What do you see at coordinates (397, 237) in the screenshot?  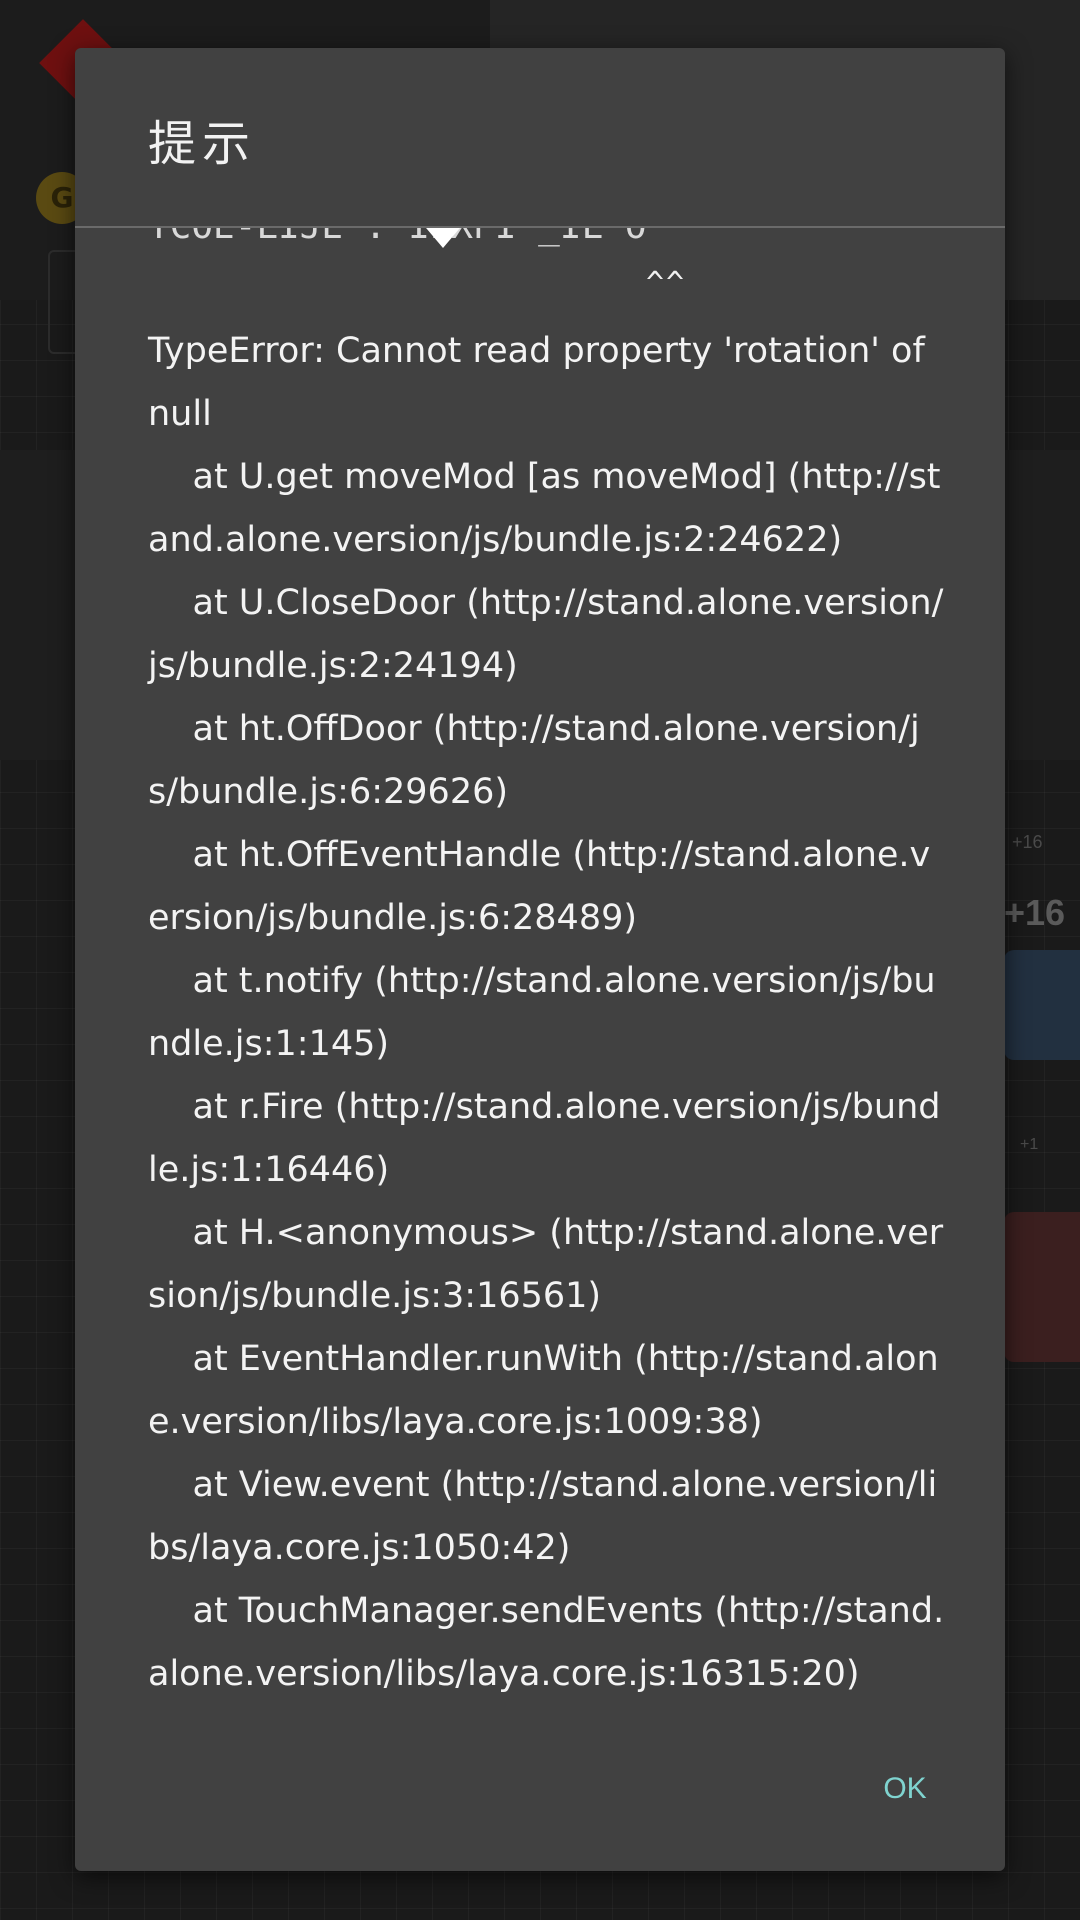 I see `cut-off-text-line: TCOE-LIJE . IIXPI _IL O` at bounding box center [397, 237].